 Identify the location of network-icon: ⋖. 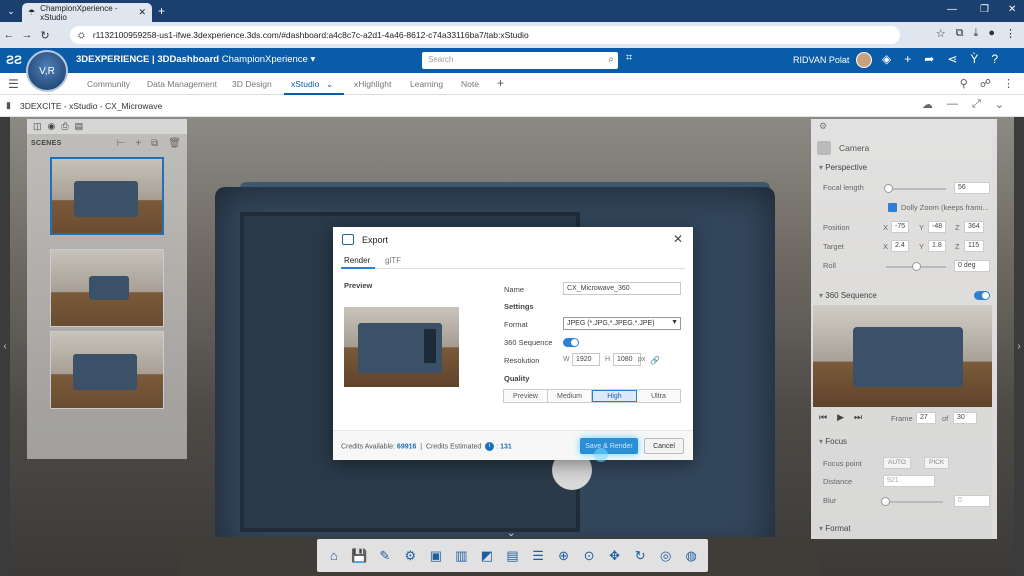
(952, 59).